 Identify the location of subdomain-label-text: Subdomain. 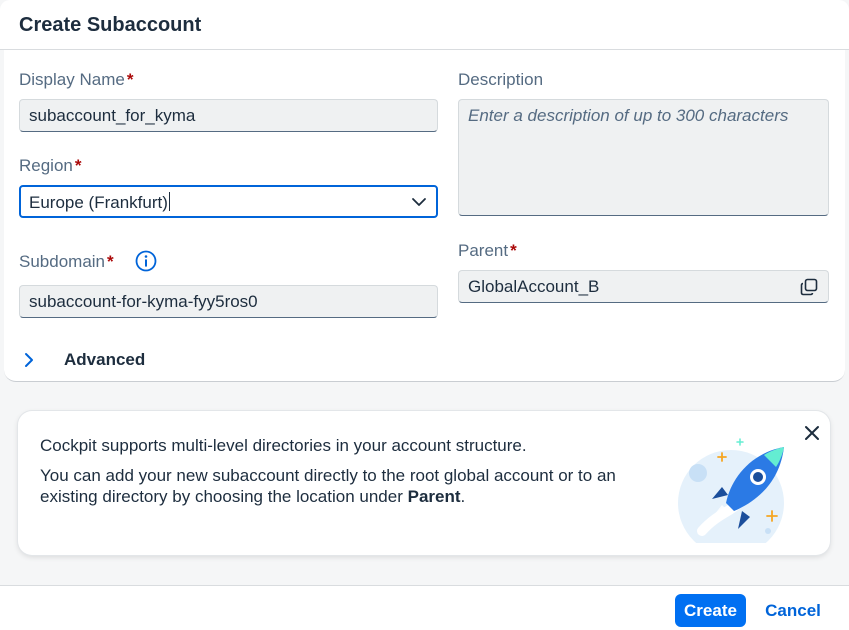
(62, 261).